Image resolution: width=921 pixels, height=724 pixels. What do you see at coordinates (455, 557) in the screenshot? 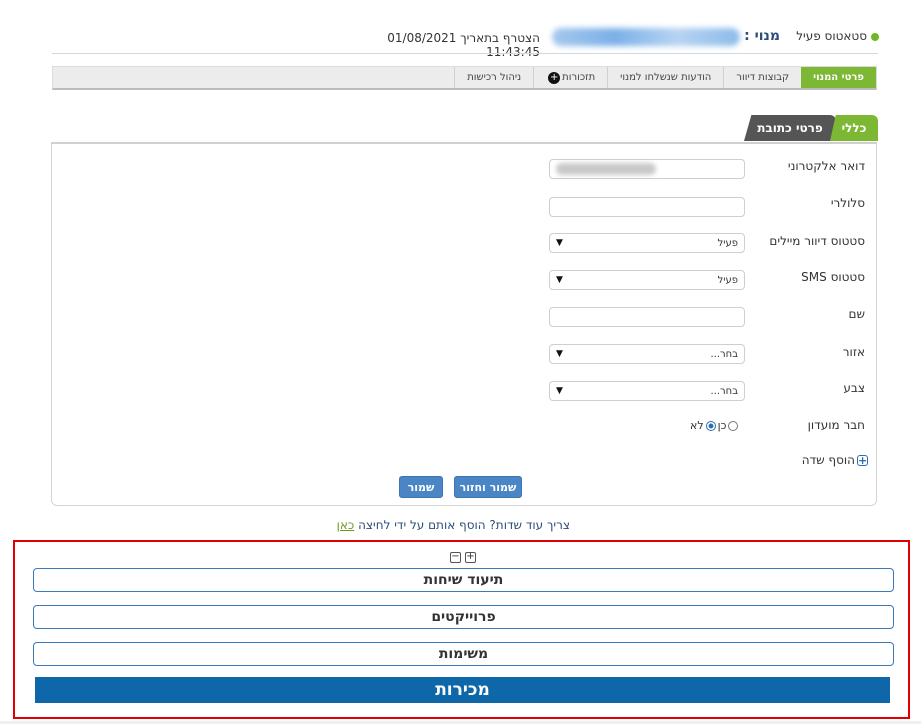
I see `collapse-all-icon: −` at bounding box center [455, 557].